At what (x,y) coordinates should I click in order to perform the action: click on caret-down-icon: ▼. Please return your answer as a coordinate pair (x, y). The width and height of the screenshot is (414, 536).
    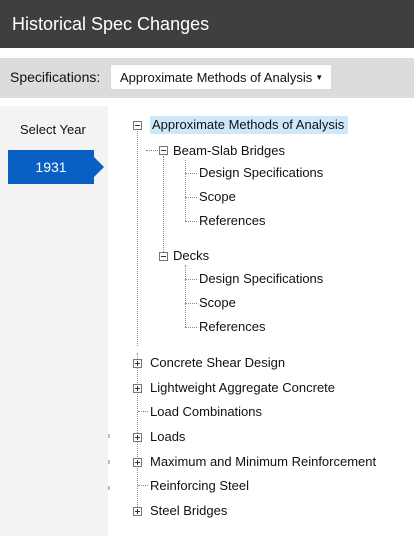
    Looking at the image, I should click on (319, 77).